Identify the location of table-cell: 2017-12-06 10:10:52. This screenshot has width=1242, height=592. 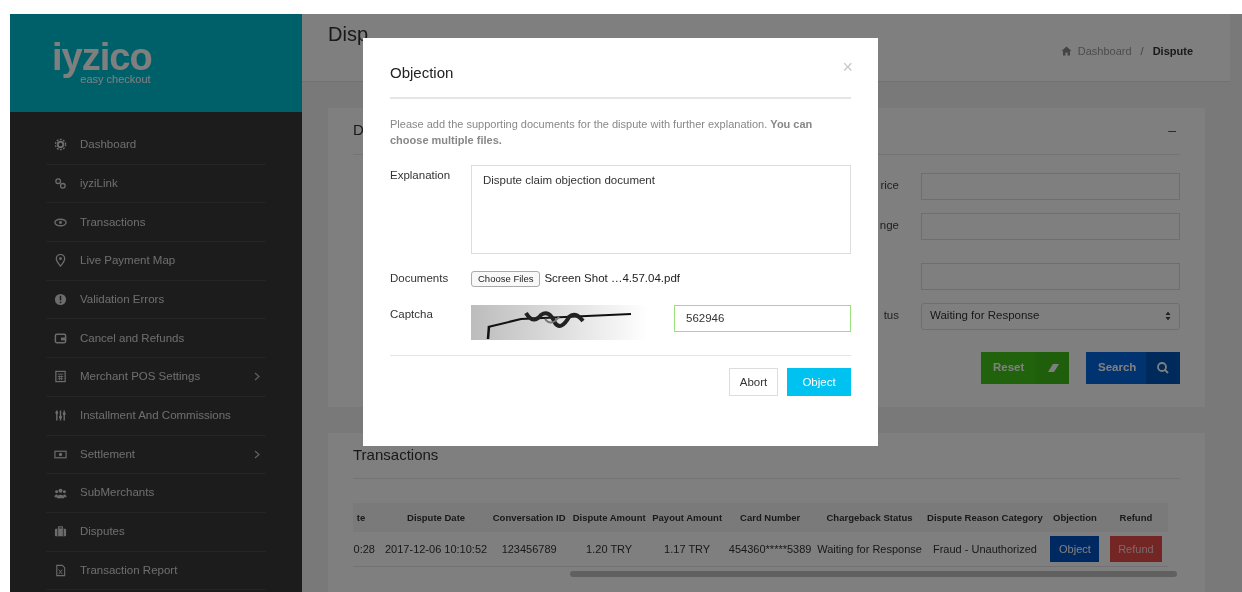
(436, 549).